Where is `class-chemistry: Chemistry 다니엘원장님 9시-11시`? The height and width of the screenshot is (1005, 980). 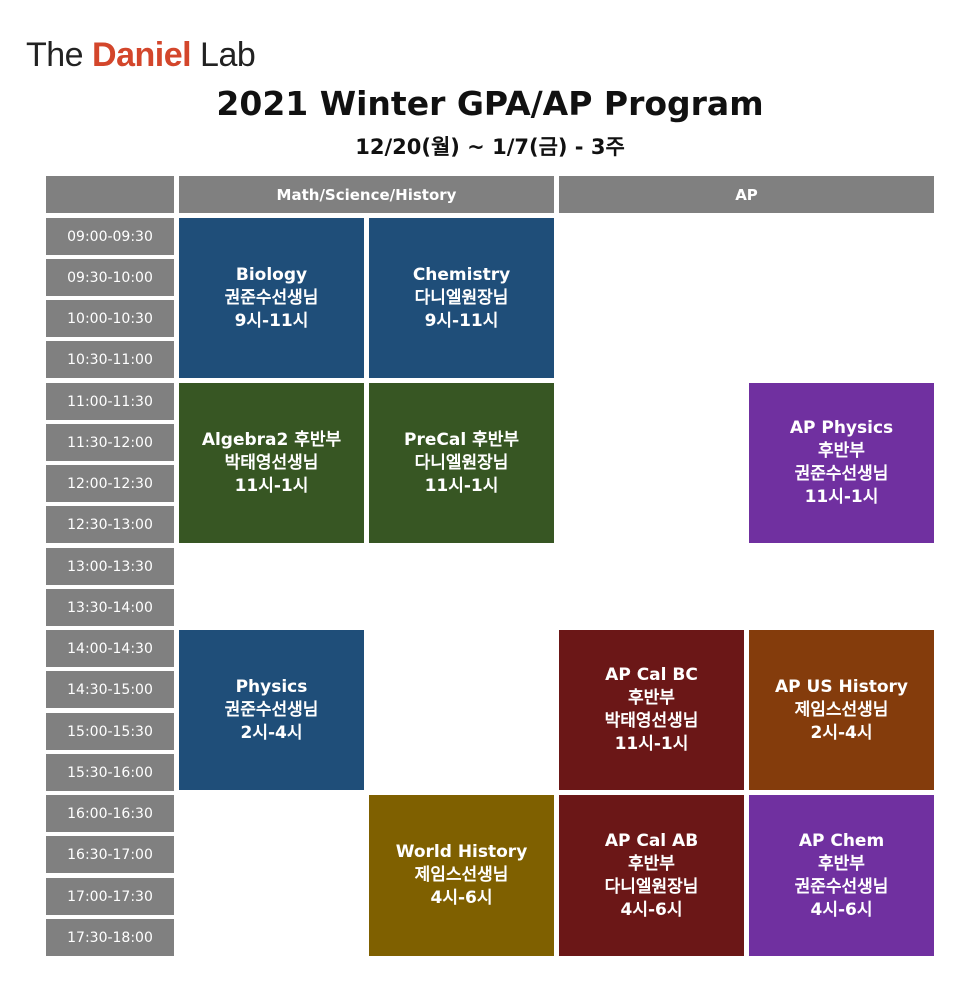
class-chemistry: Chemistry 다니엘원장님 9시-11시 is located at coordinates (461, 298).